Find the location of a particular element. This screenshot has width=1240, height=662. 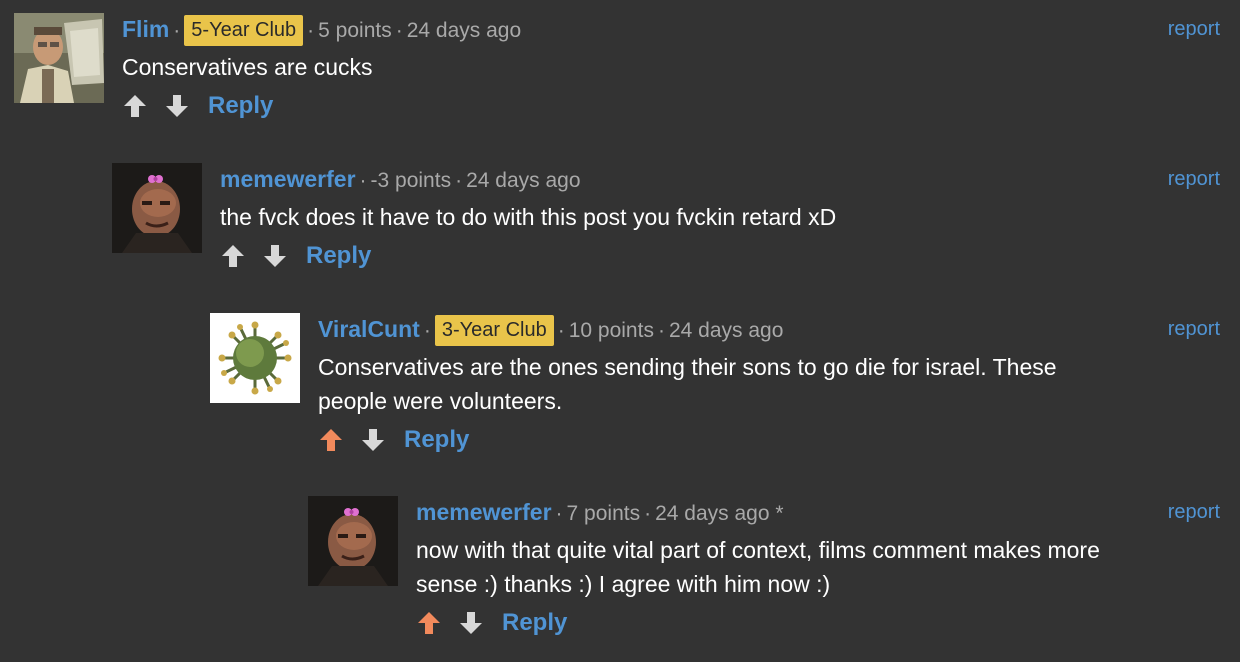

man-reading-paper-avatar is located at coordinates (59, 58).